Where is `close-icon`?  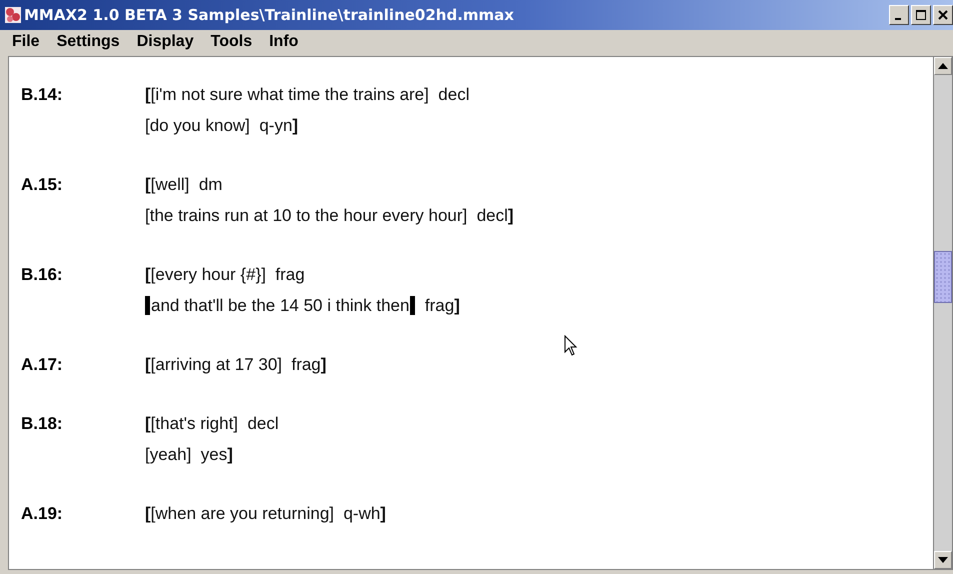 close-icon is located at coordinates (943, 15).